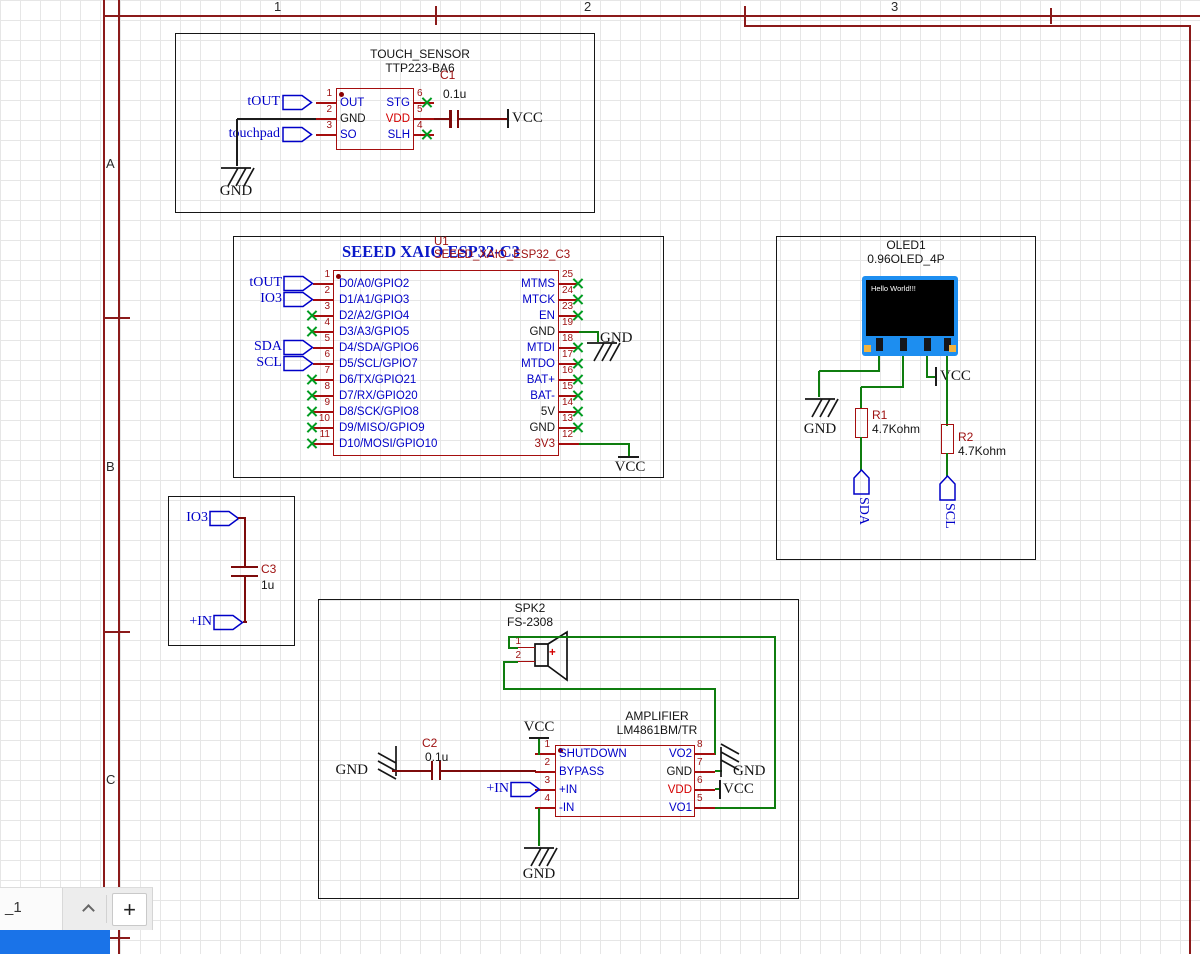 This screenshot has width=1200, height=954. Describe the element at coordinates (861, 423) in the screenshot. I see `resistor-r1` at that location.